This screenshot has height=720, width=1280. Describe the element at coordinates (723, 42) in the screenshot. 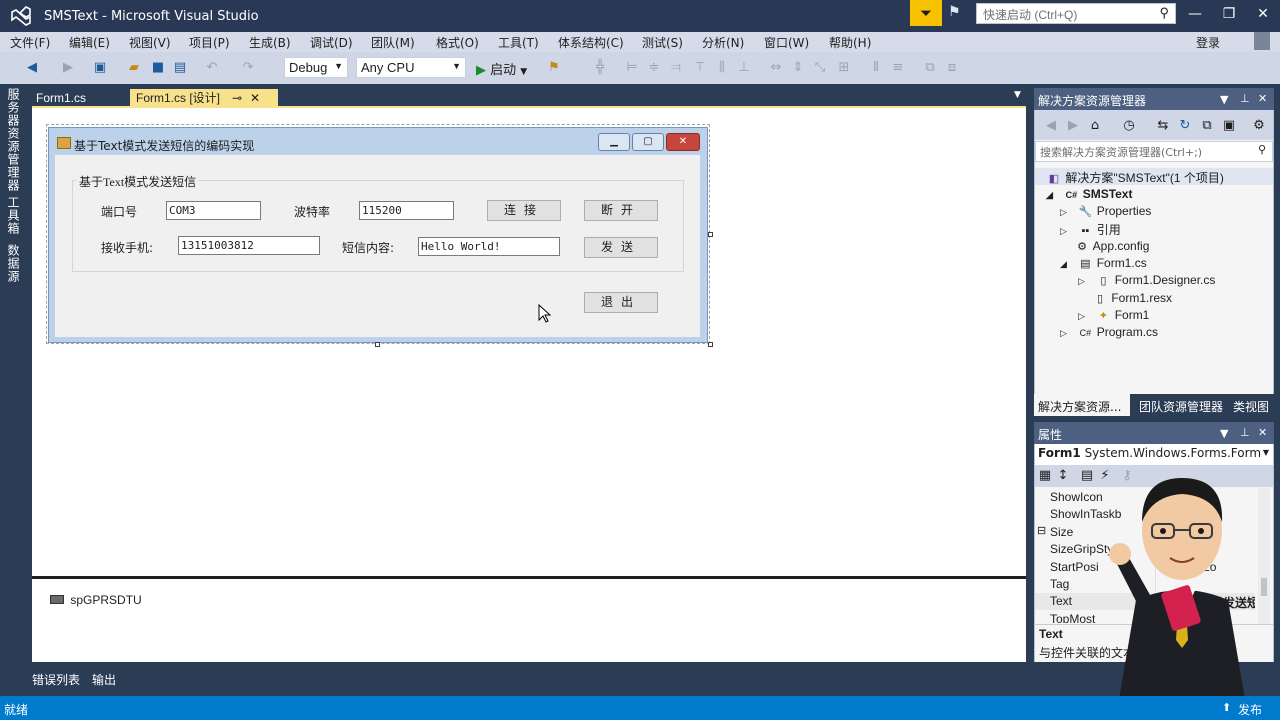

I see `menu-analyze: 分析(N)` at that location.